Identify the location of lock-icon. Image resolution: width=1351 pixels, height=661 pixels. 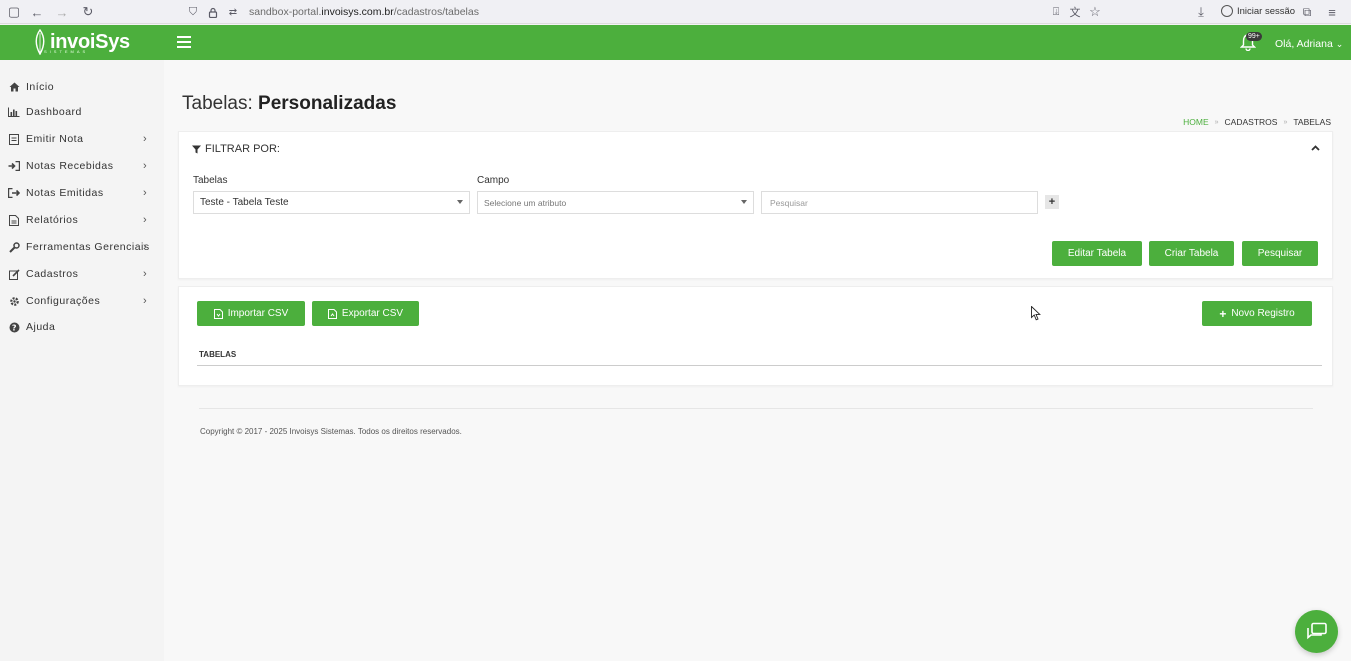
(213, 12).